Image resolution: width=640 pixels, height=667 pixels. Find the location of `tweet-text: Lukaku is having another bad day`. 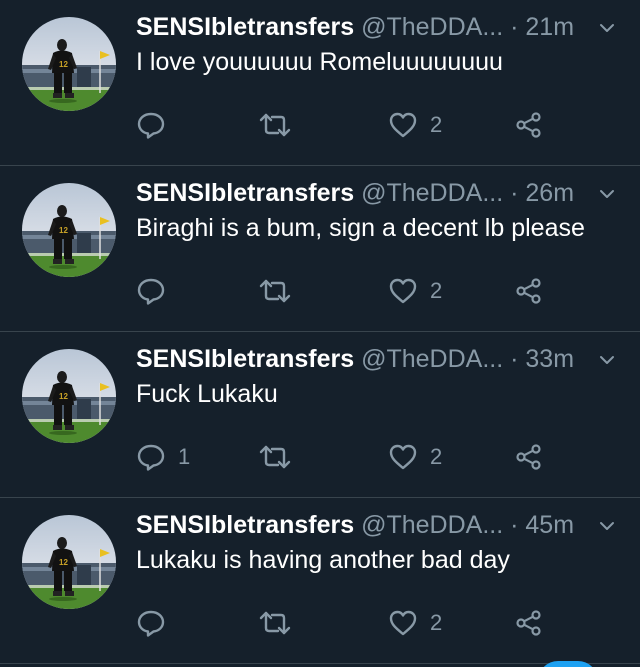

tweet-text: Lukaku is having another bad day is located at coordinates (323, 560).